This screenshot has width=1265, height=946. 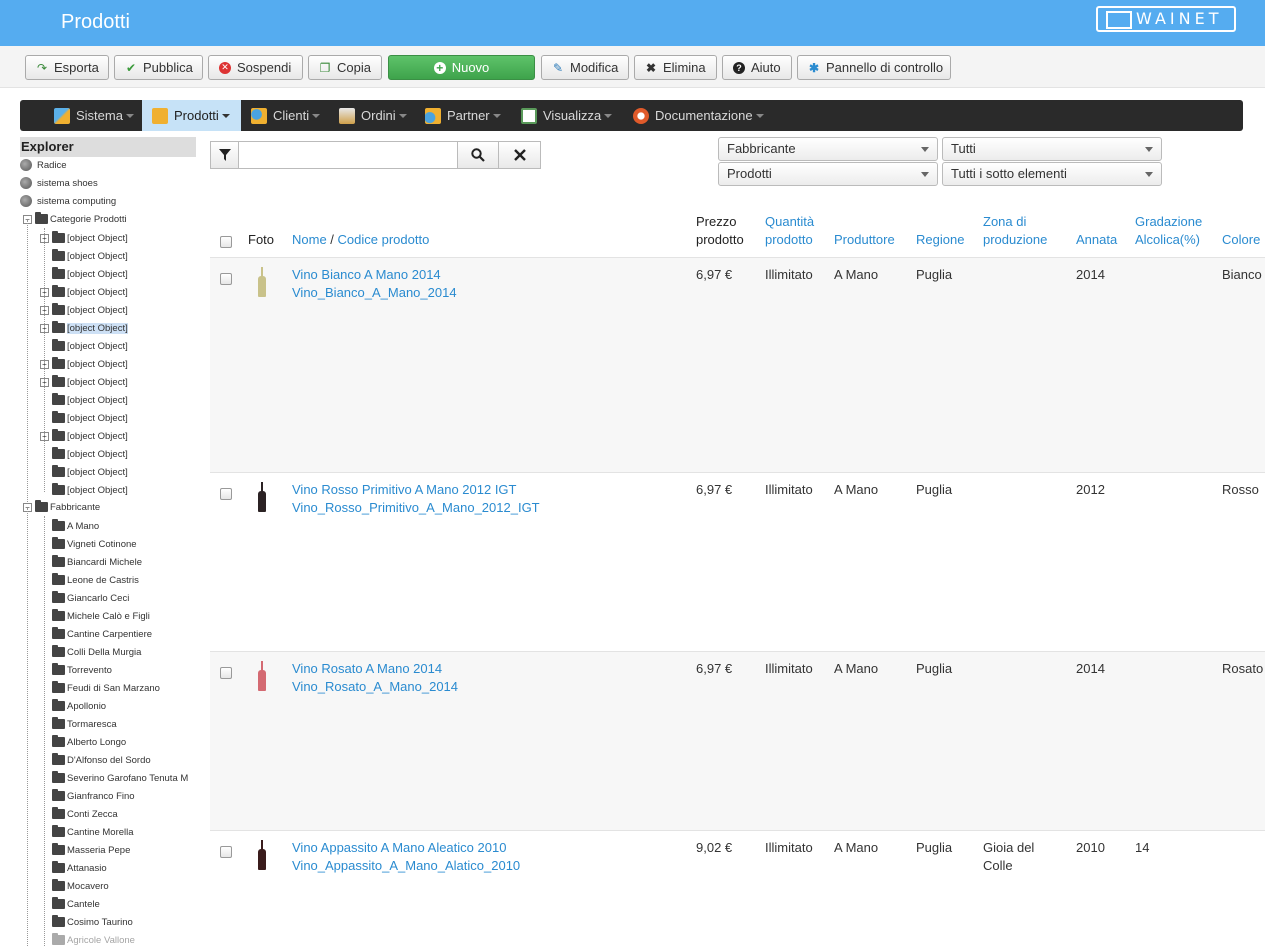 What do you see at coordinates (97, 562) in the screenshot?
I see `tree-manufacturer-item: Biancardi Michele` at bounding box center [97, 562].